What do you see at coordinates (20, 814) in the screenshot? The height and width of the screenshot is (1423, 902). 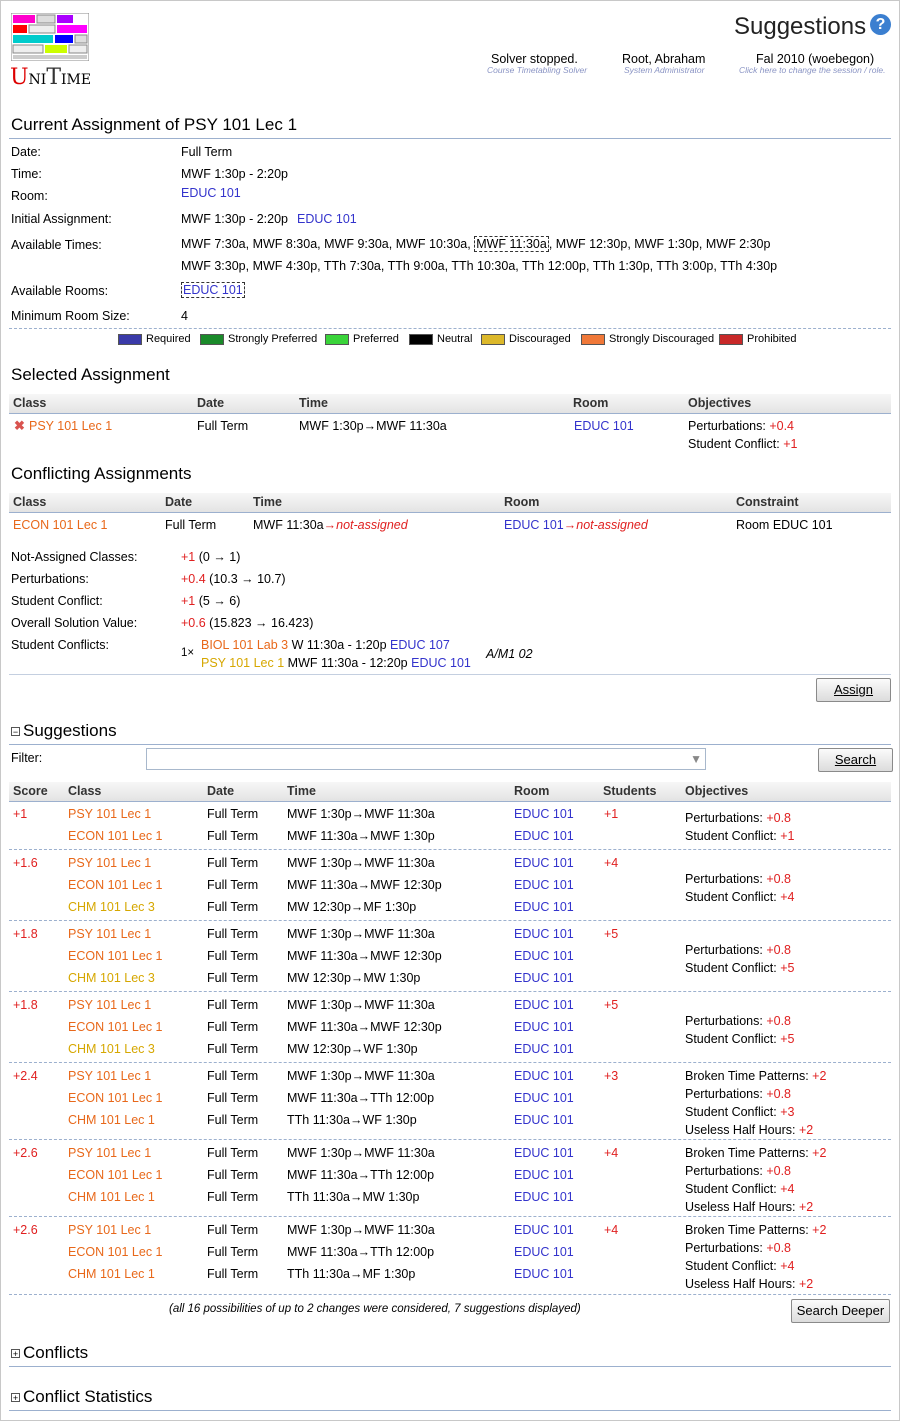 I see `suggestion-score: +1` at bounding box center [20, 814].